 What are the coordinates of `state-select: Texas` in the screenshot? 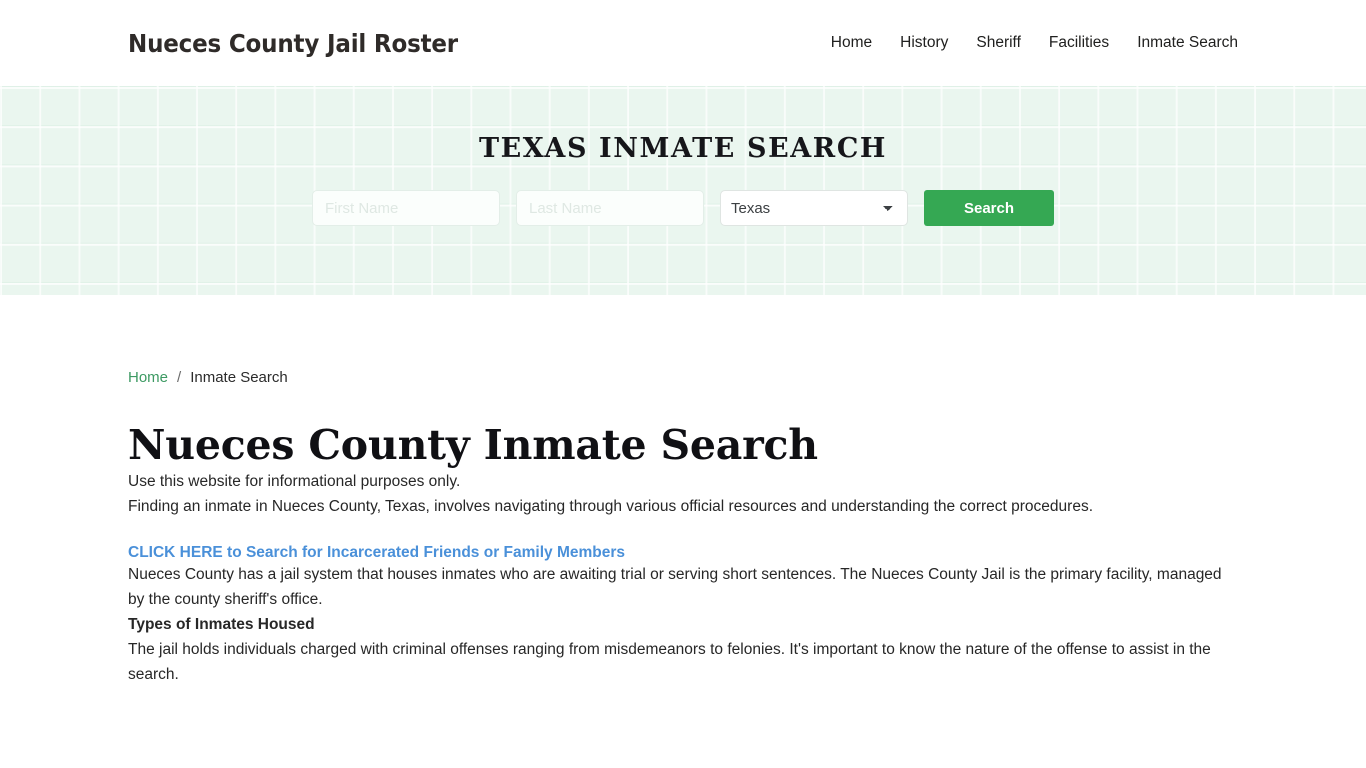 It's located at (814, 208).